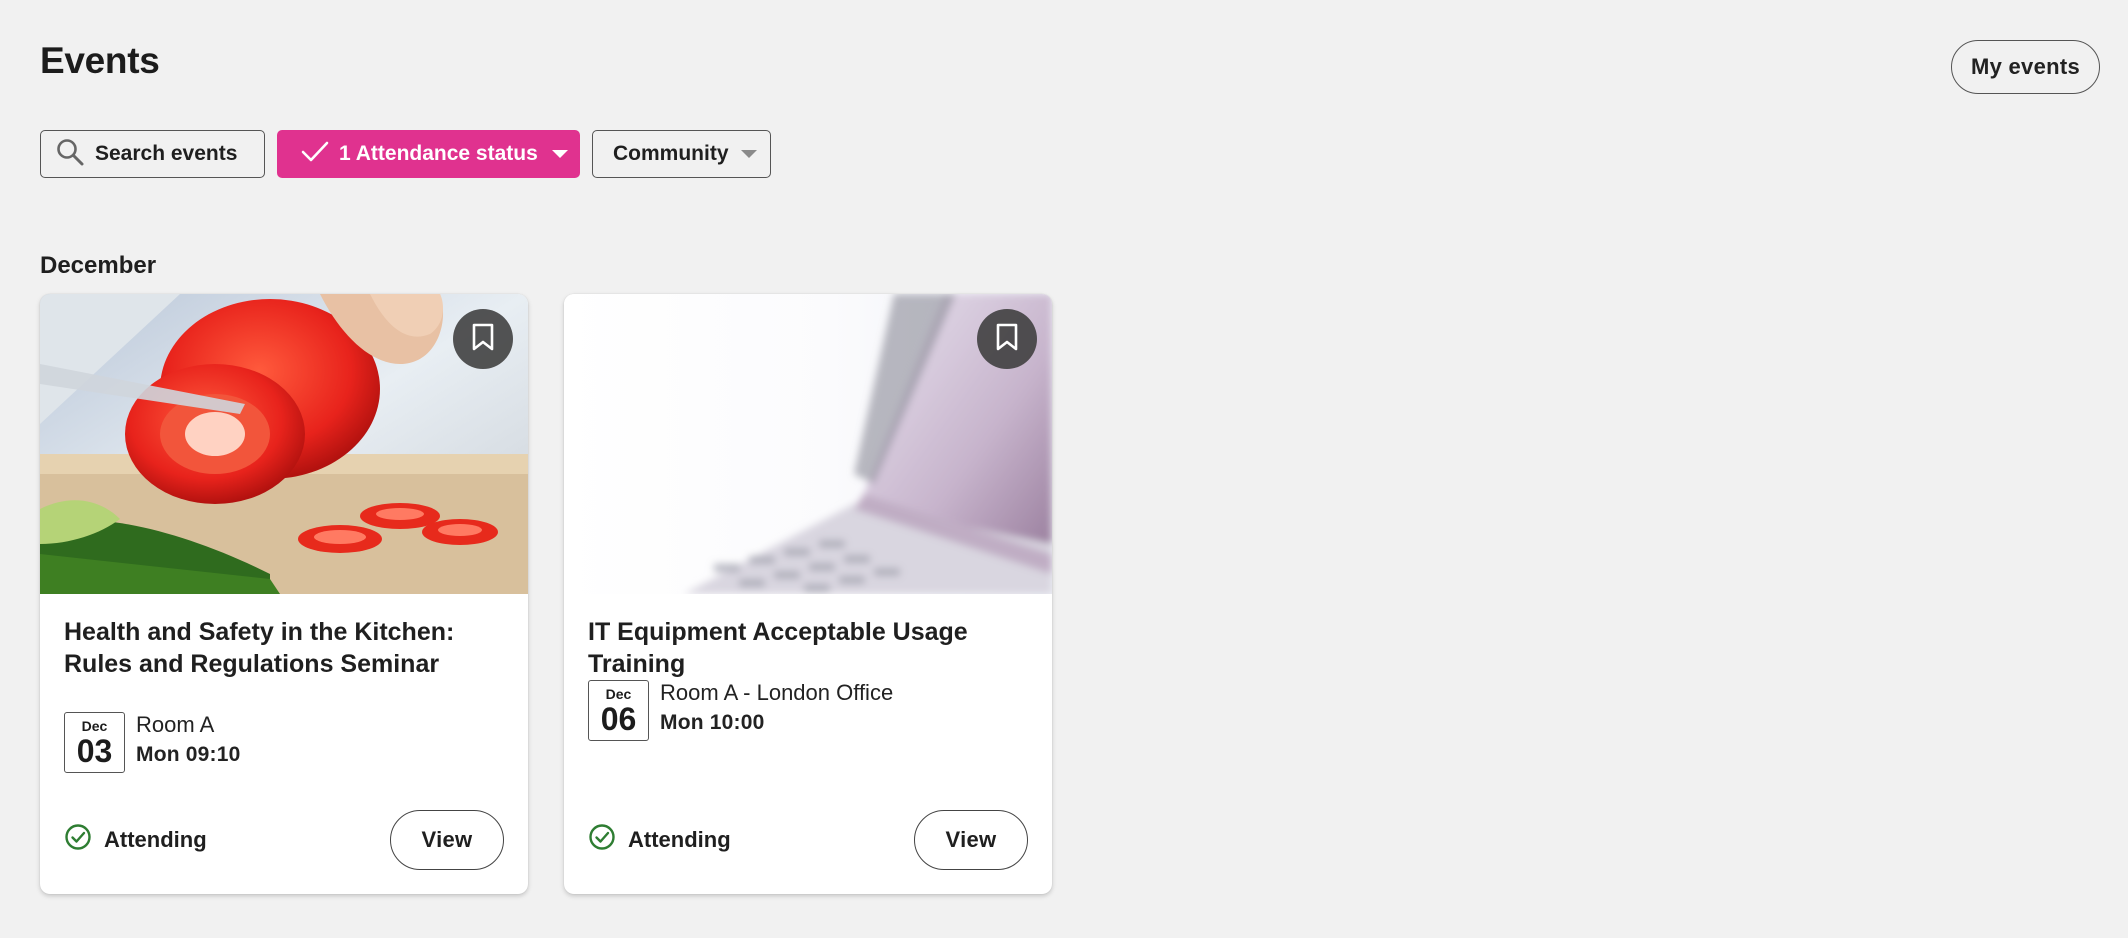  What do you see at coordinates (94, 751) in the screenshot?
I see `date-day: 03` at bounding box center [94, 751].